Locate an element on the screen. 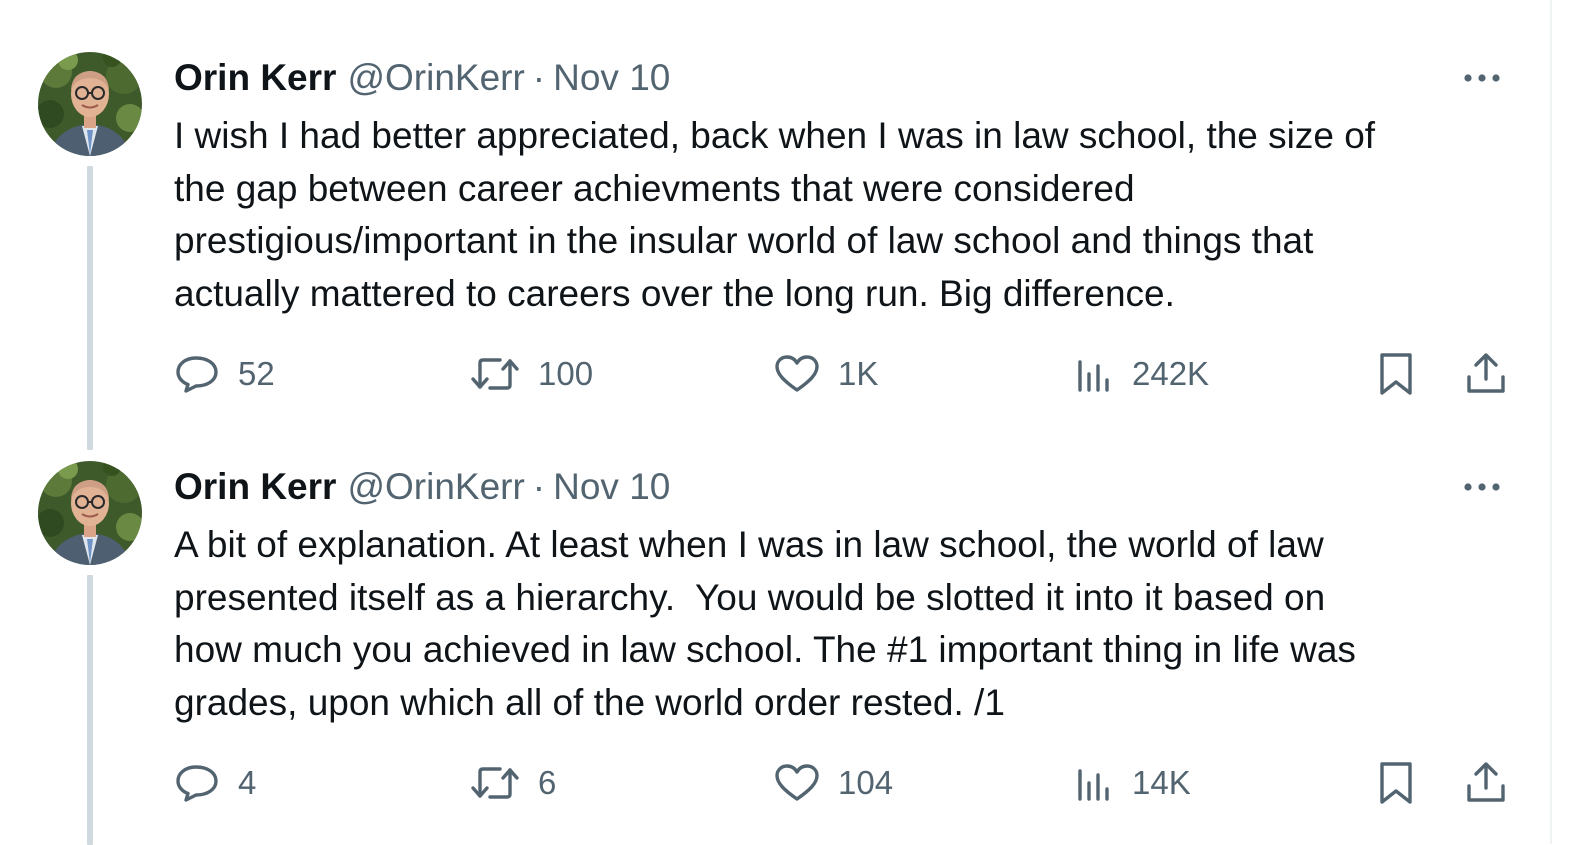  reply-button: 52 is located at coordinates (224, 374).